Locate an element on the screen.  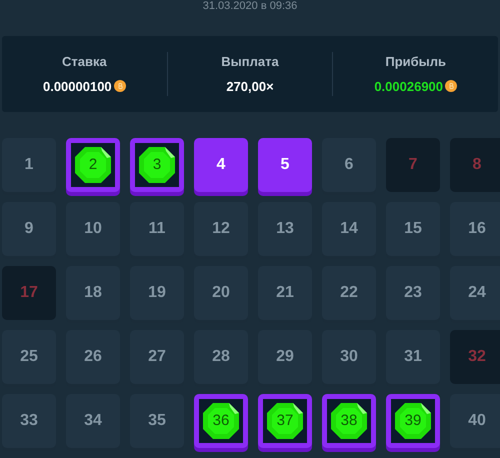
gem-tile: 38 is located at coordinates (349, 421).